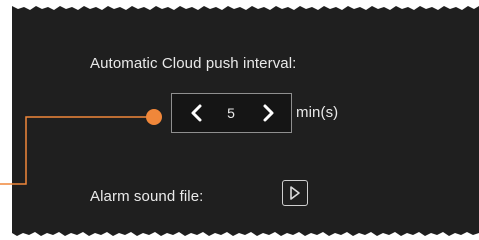 Image resolution: width=479 pixels, height=240 pixels. I want to click on chevron-right-icon, so click(268, 113).